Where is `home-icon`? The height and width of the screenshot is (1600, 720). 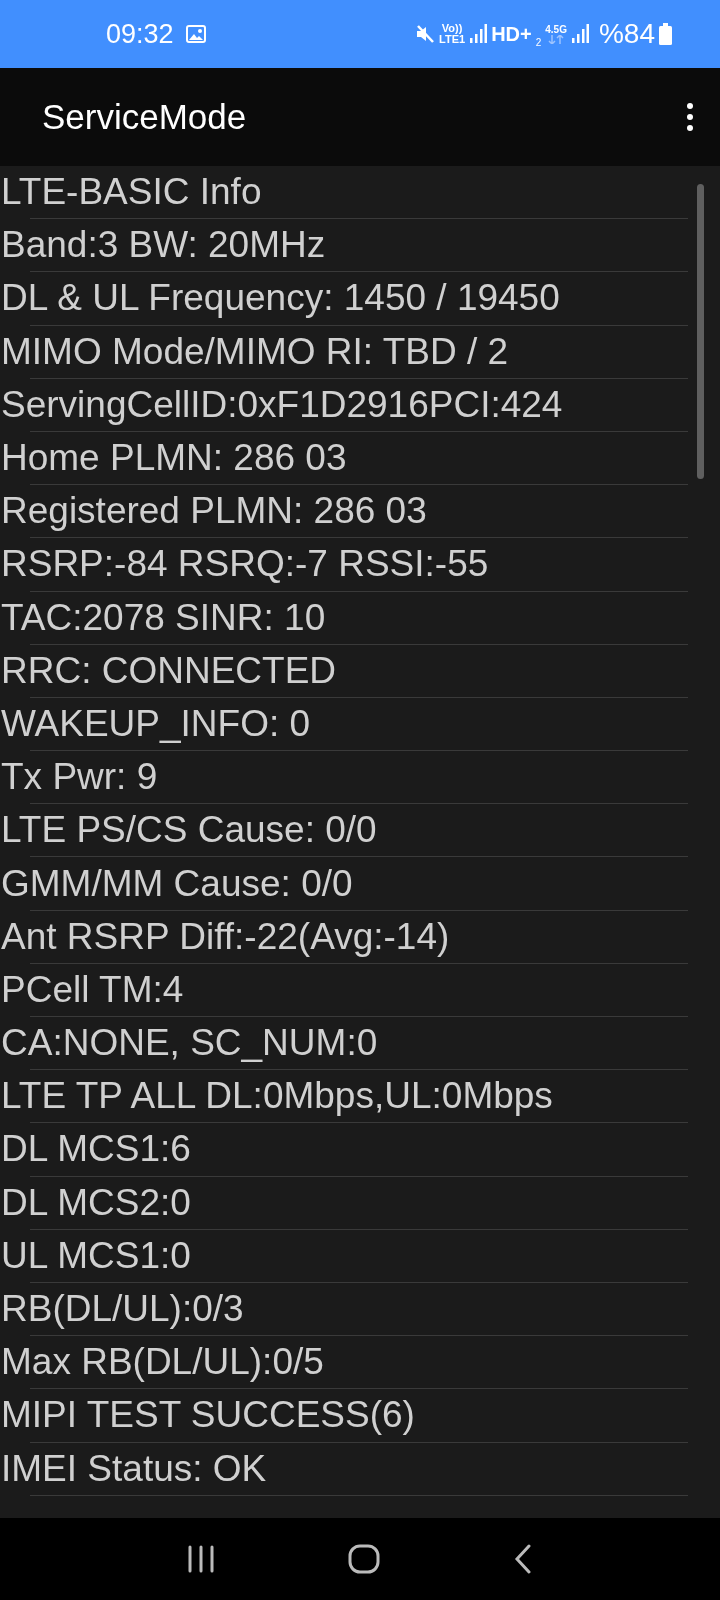 home-icon is located at coordinates (364, 1559).